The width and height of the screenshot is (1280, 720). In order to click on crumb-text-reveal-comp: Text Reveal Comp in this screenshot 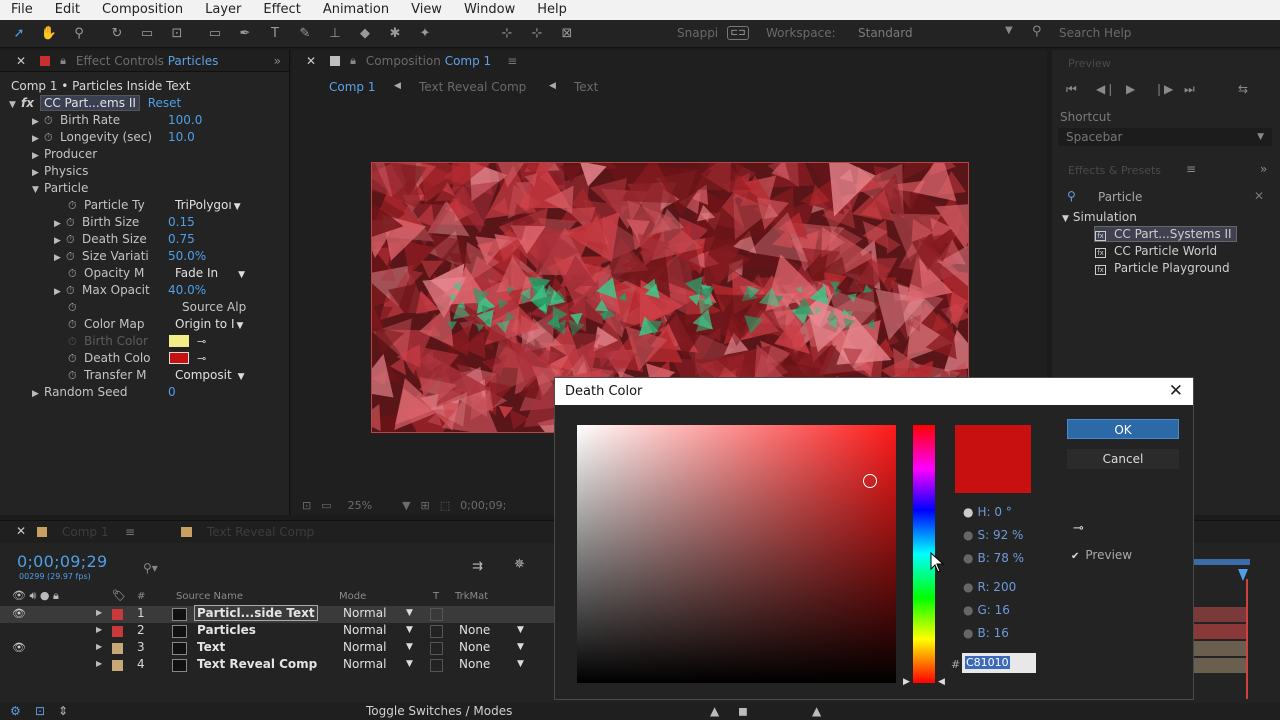, I will do `click(472, 87)`.